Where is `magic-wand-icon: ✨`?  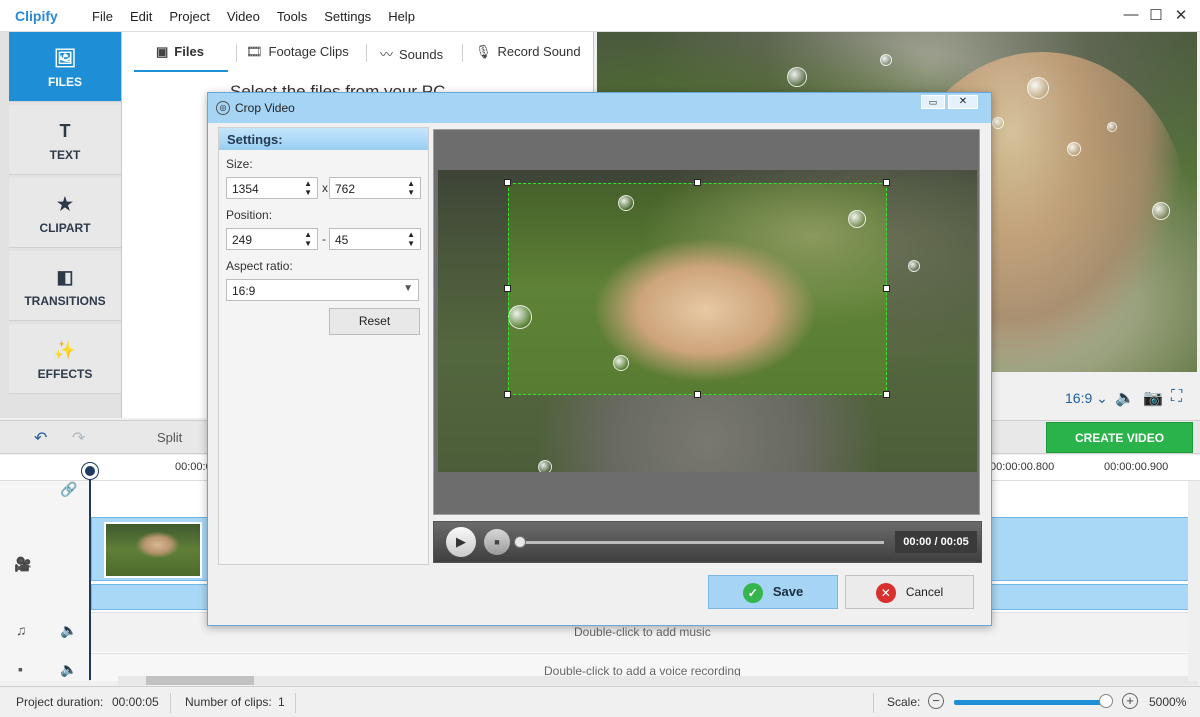 magic-wand-icon: ✨ is located at coordinates (65, 350).